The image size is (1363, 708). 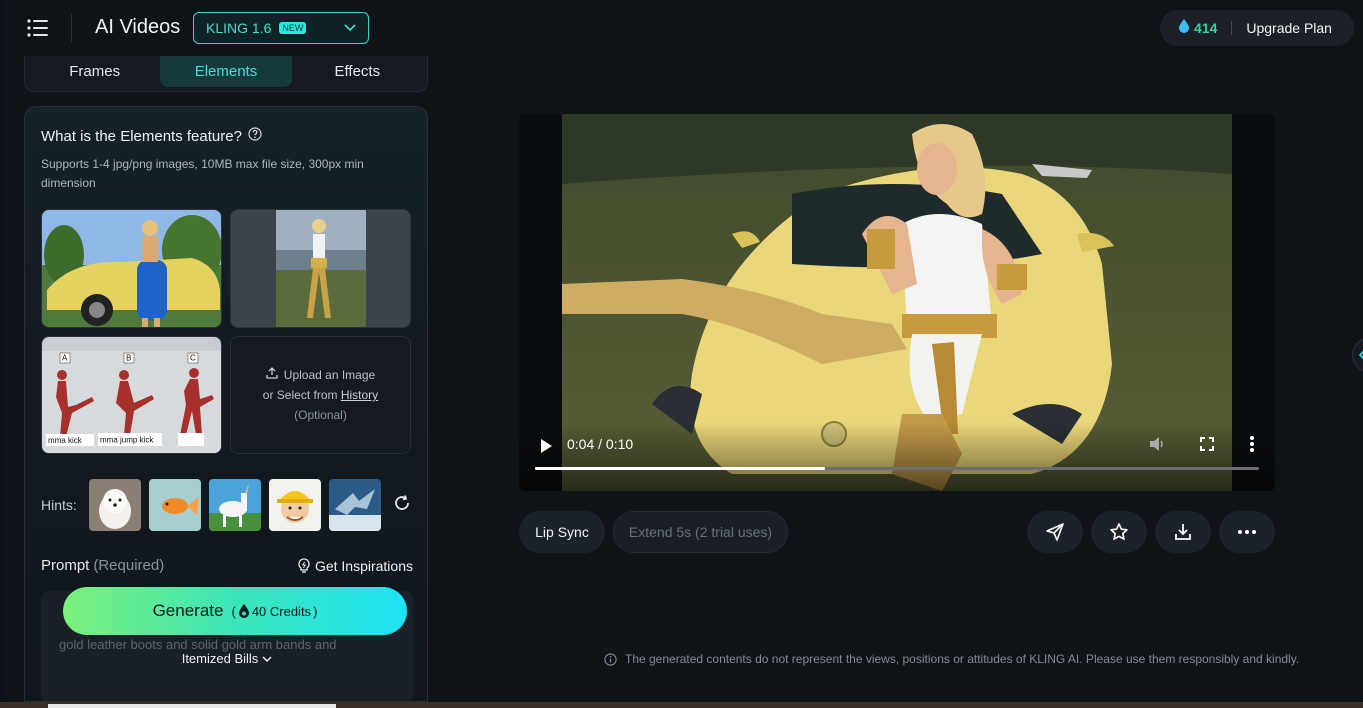 What do you see at coordinates (359, 395) in the screenshot?
I see `history-link: History` at bounding box center [359, 395].